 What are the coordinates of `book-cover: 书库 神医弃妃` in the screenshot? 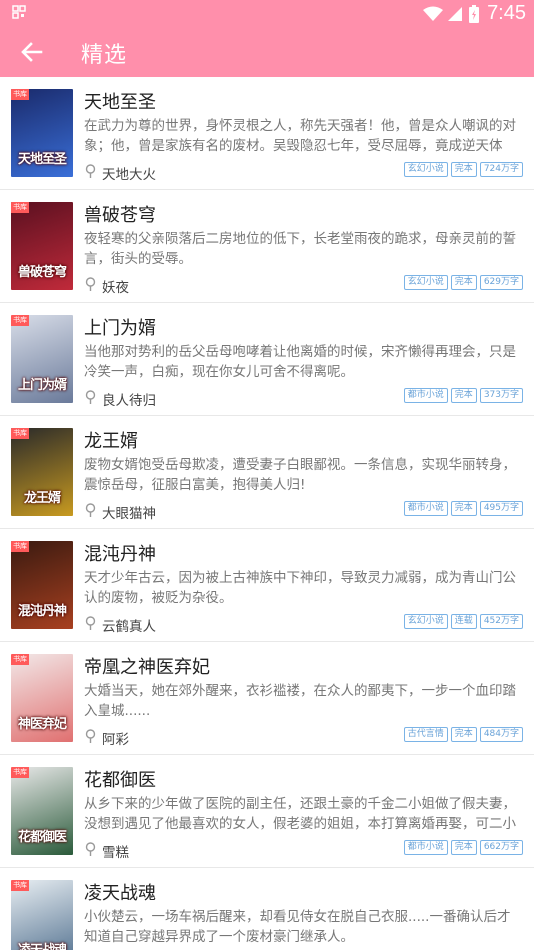 It's located at (42, 698).